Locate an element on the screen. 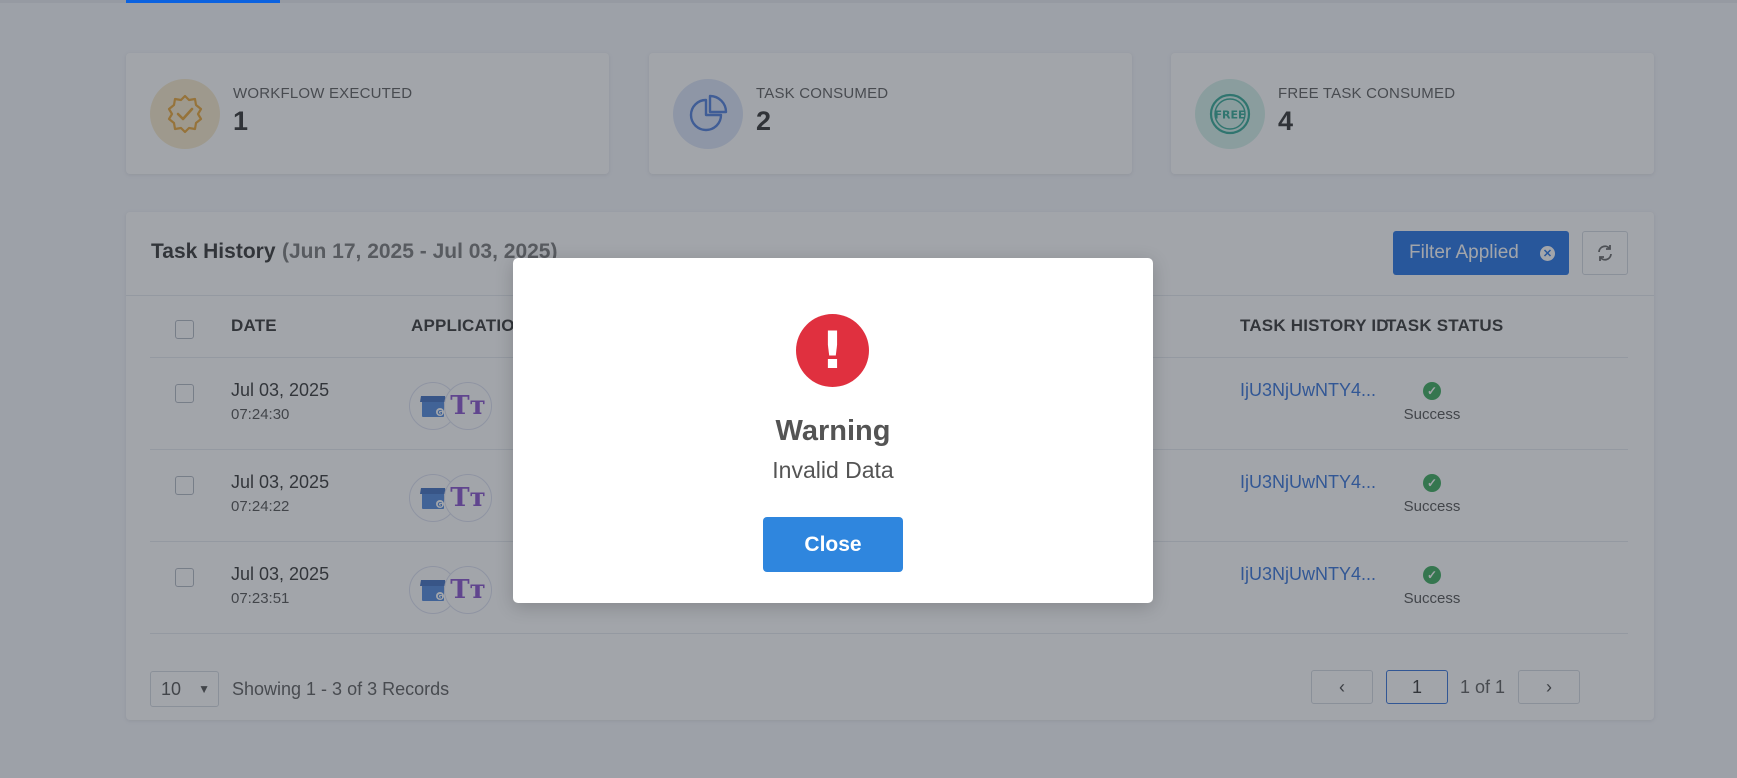 The width and height of the screenshot is (1737, 778). warning-icon: ! is located at coordinates (832, 350).